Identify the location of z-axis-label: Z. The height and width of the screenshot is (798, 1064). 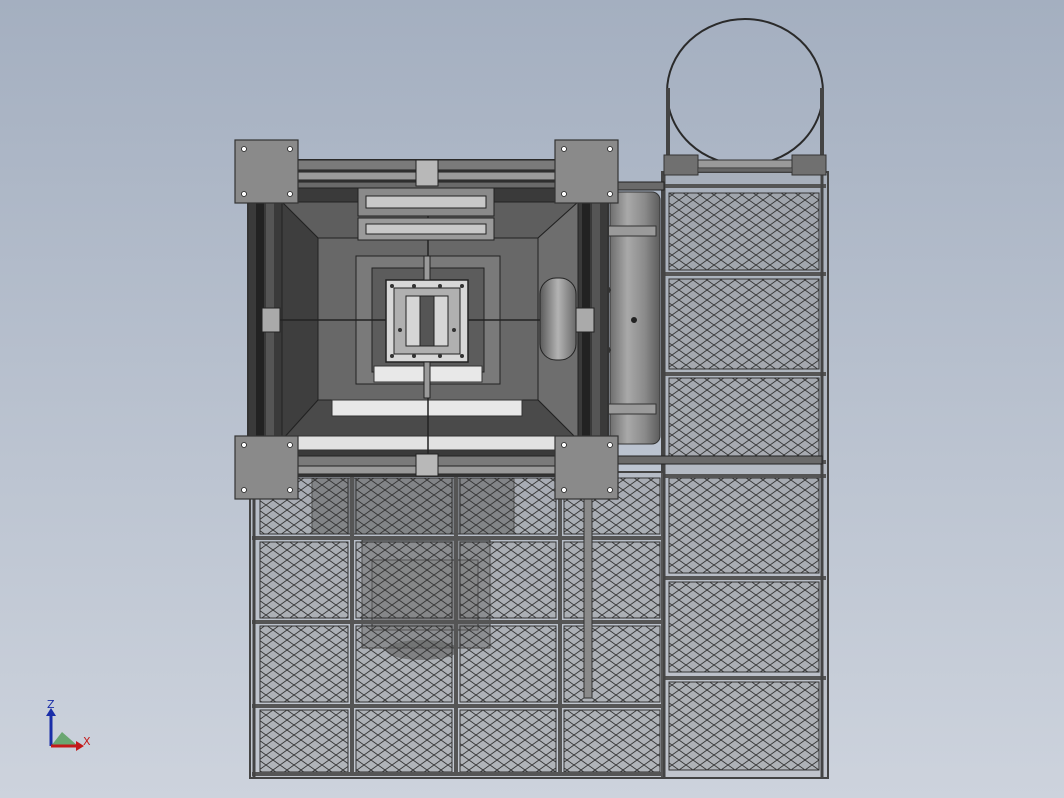
(51, 704).